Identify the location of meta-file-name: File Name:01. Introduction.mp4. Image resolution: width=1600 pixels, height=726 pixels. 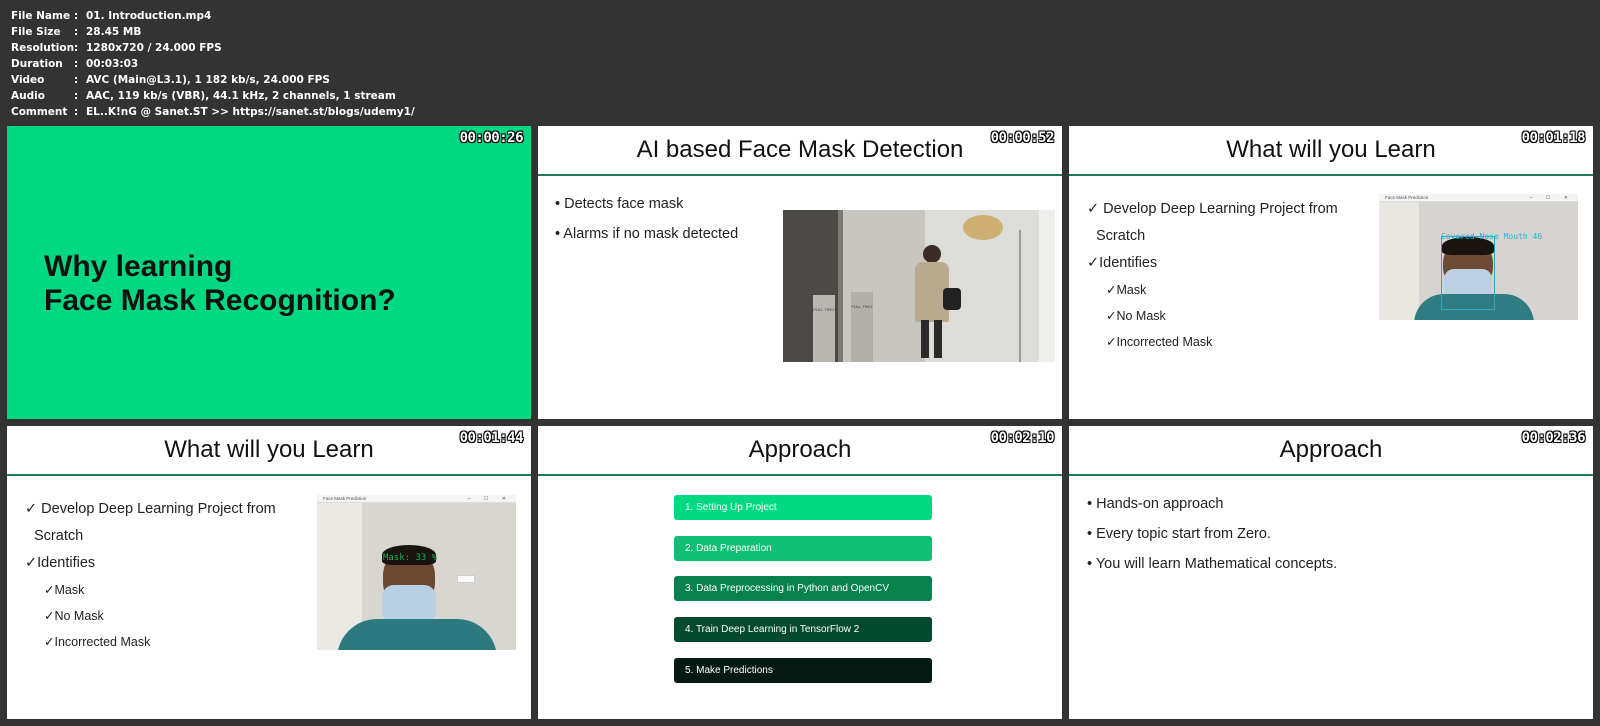
(111, 16).